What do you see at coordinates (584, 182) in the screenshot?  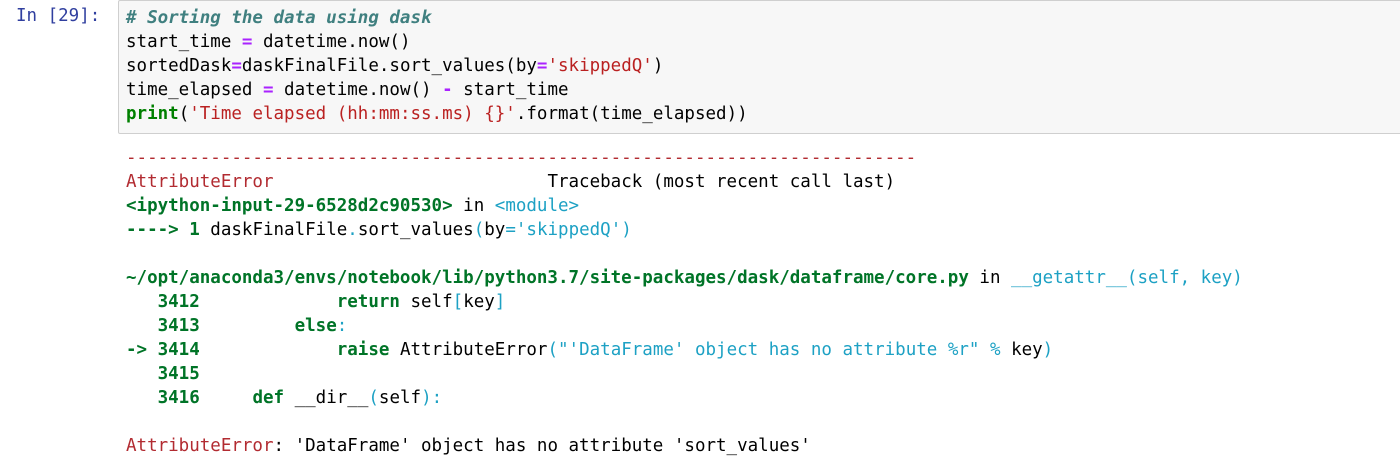 I see `traceback-title: Traceback (most recent call last)` at bounding box center [584, 182].